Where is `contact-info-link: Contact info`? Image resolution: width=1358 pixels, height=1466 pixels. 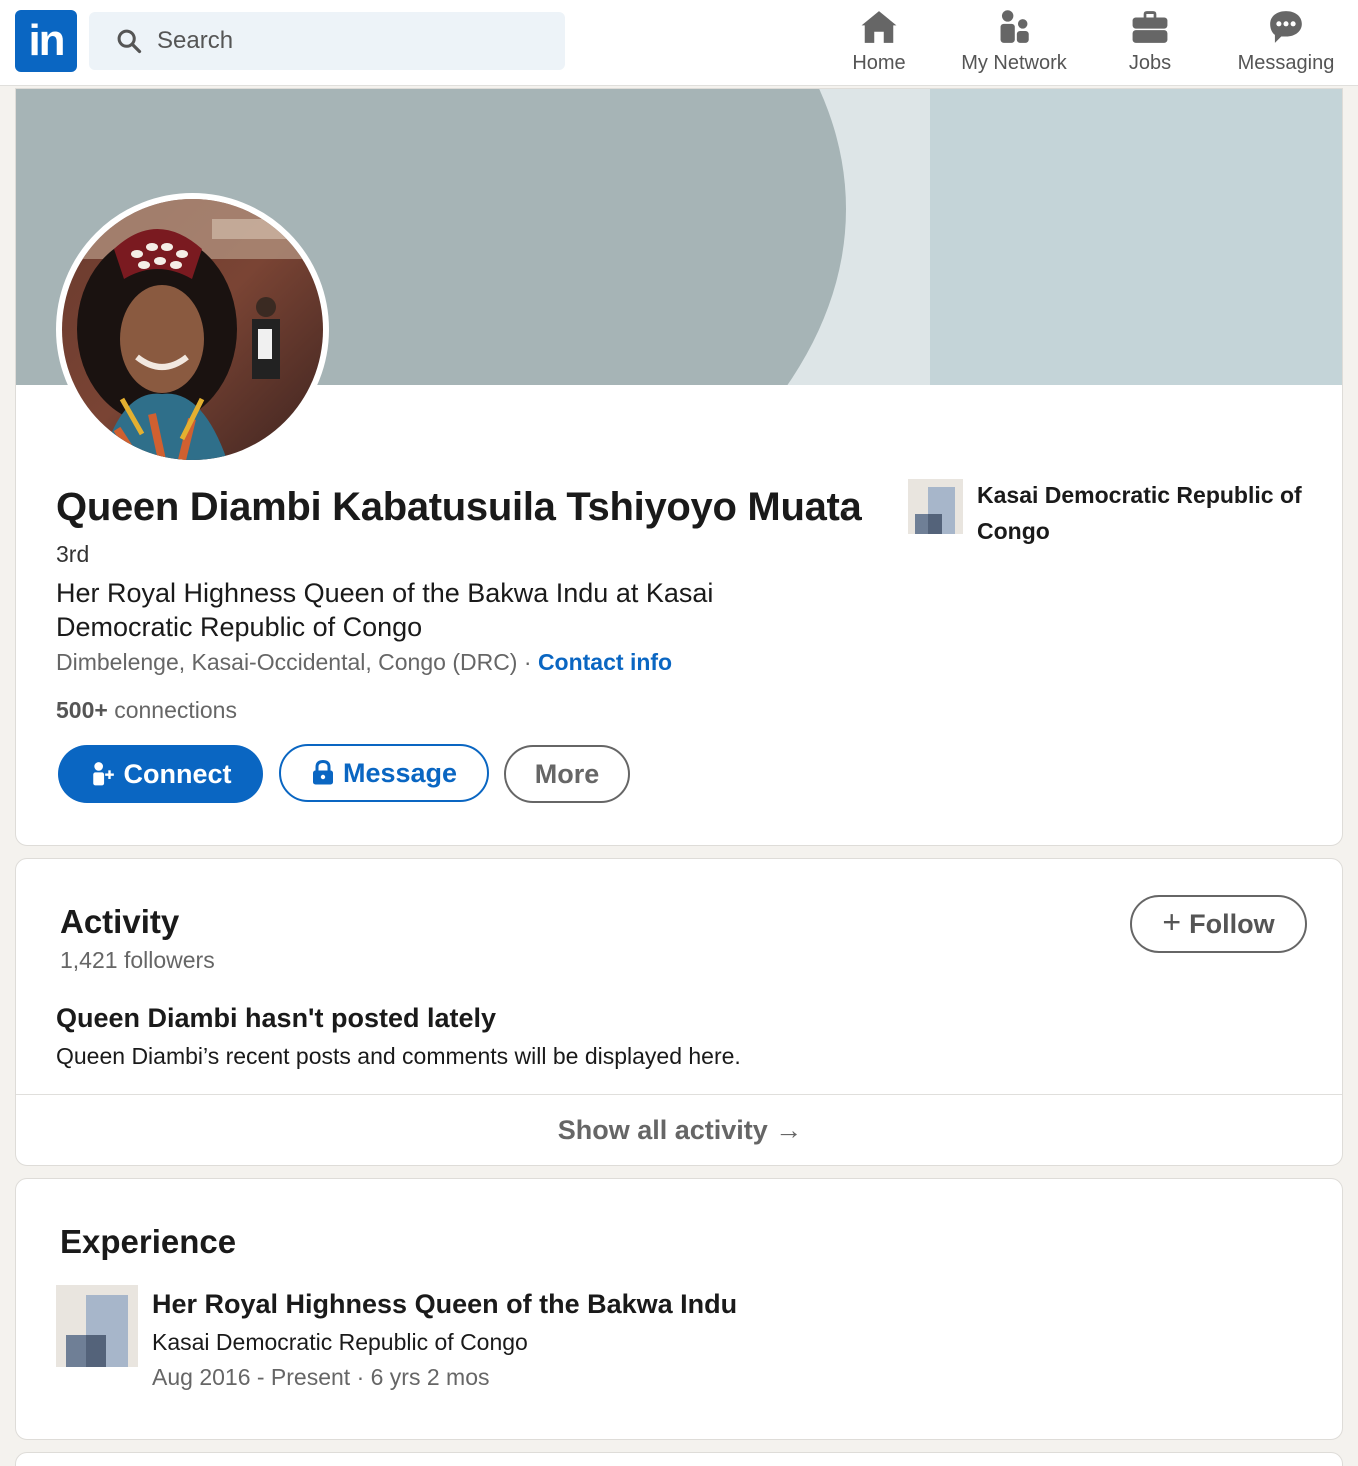 contact-info-link: Contact info is located at coordinates (605, 662).